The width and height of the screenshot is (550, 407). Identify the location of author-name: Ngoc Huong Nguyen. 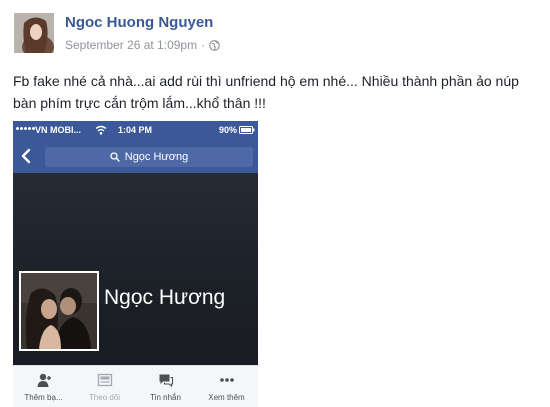
(139, 22).